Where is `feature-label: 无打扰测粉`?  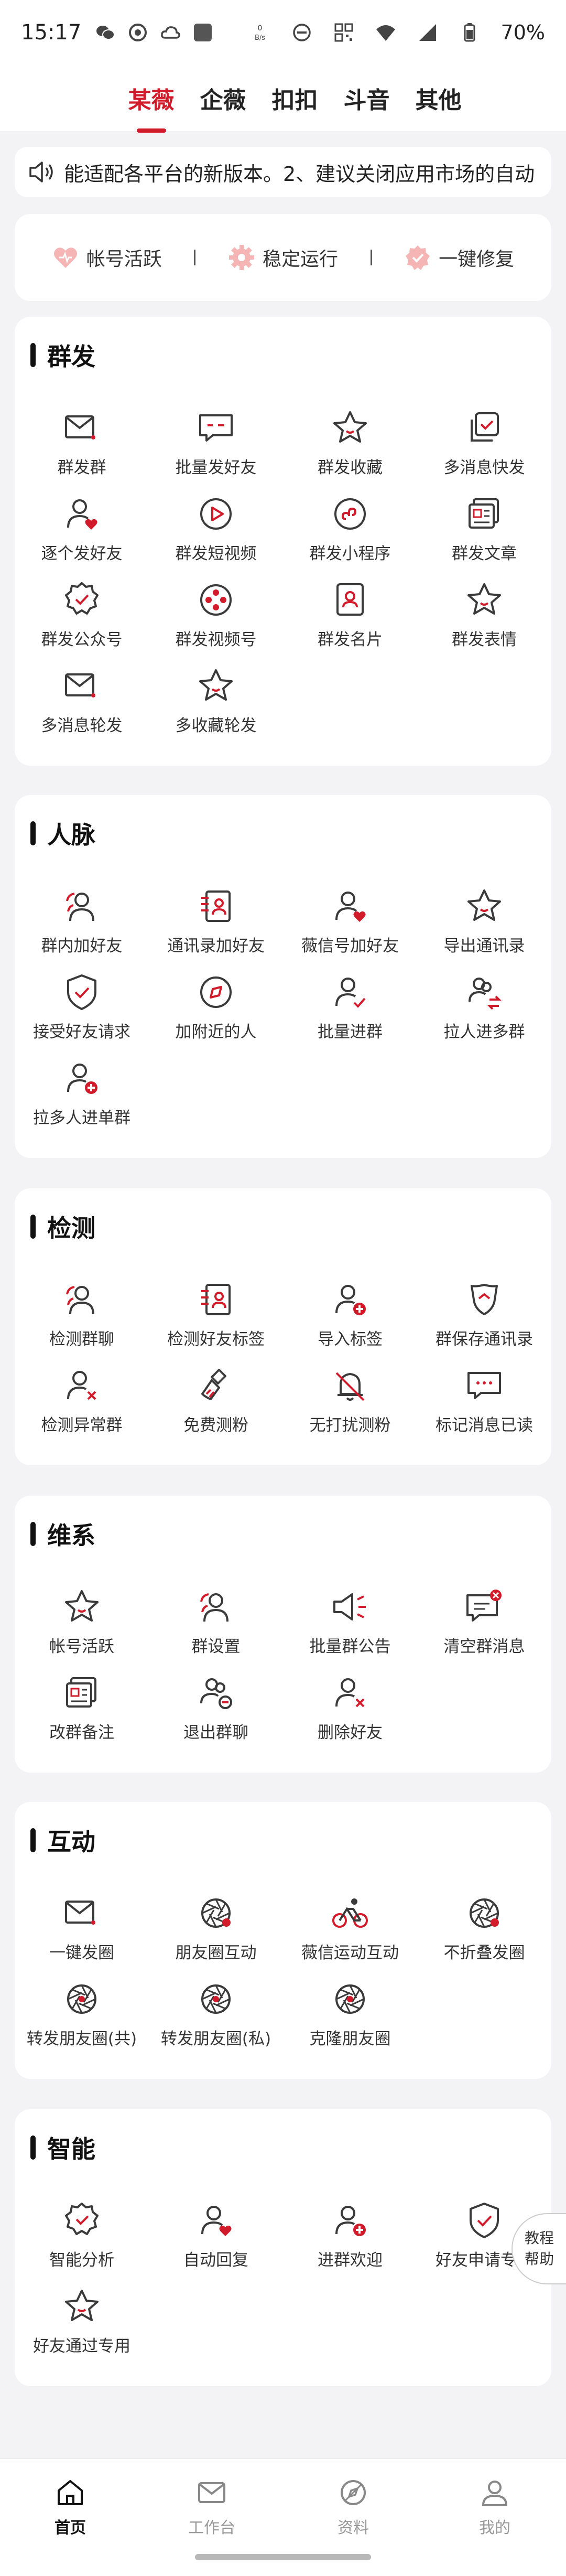 feature-label: 无打扰测粉 is located at coordinates (350, 1425).